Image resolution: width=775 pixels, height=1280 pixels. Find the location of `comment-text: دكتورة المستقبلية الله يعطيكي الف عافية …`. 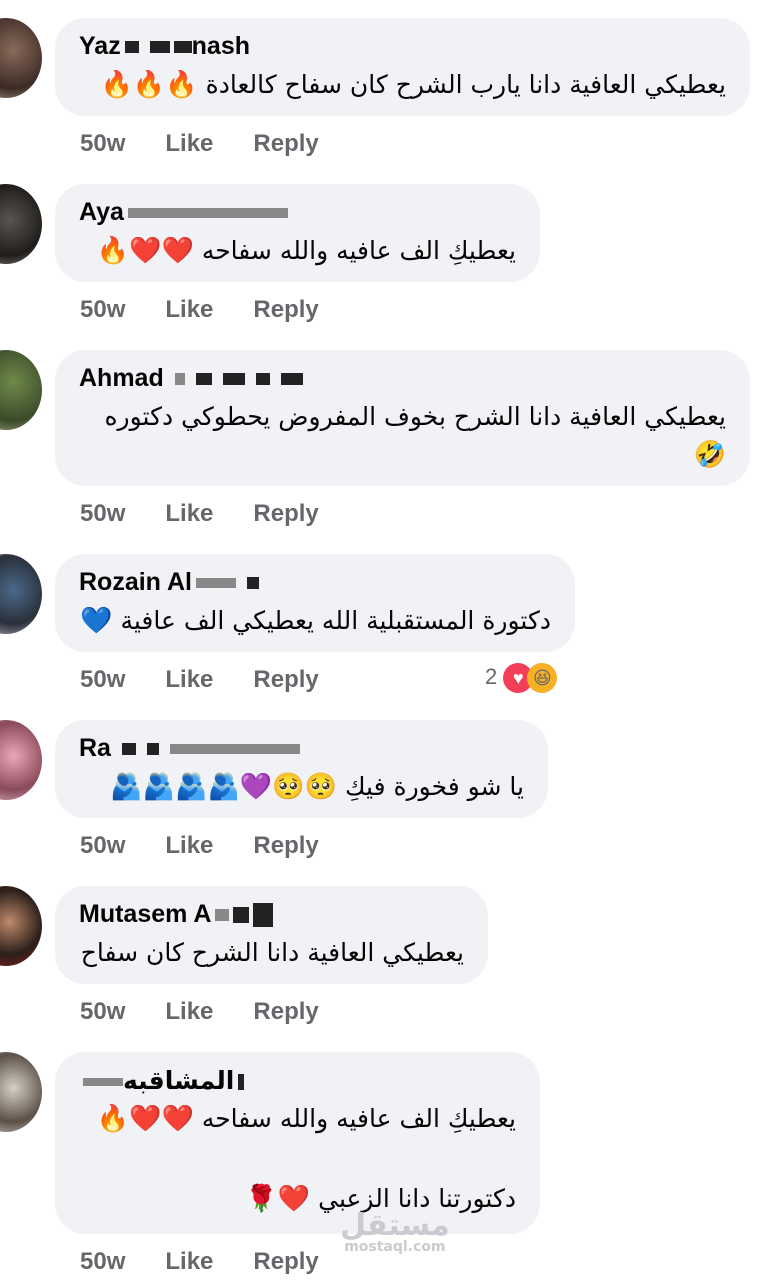

comment-text: دكتورة المستقبلية الله يعطيكي الف عافية … is located at coordinates (315, 621).